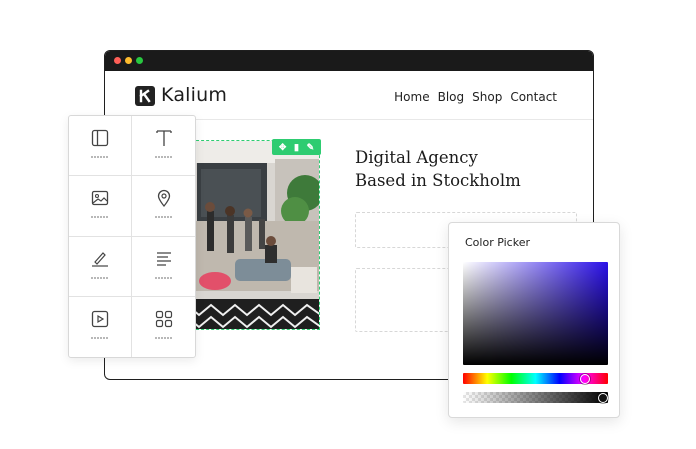 The image size is (696, 449). What do you see at coordinates (451, 97) in the screenshot?
I see `nav-blog: Blog` at bounding box center [451, 97].